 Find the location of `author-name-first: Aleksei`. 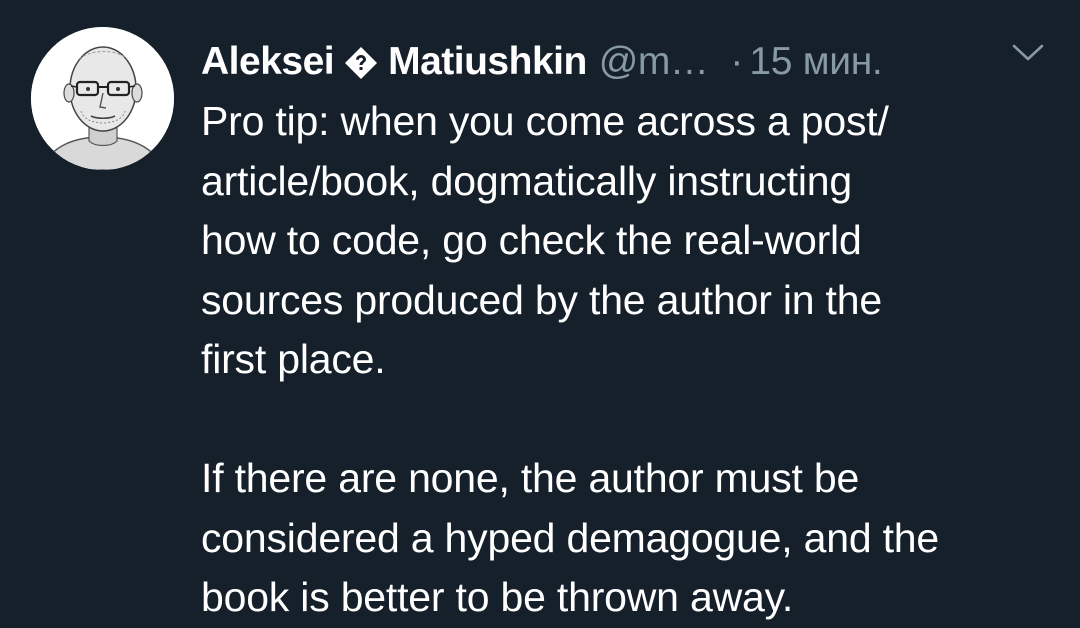

author-name-first: Aleksei is located at coordinates (268, 62).